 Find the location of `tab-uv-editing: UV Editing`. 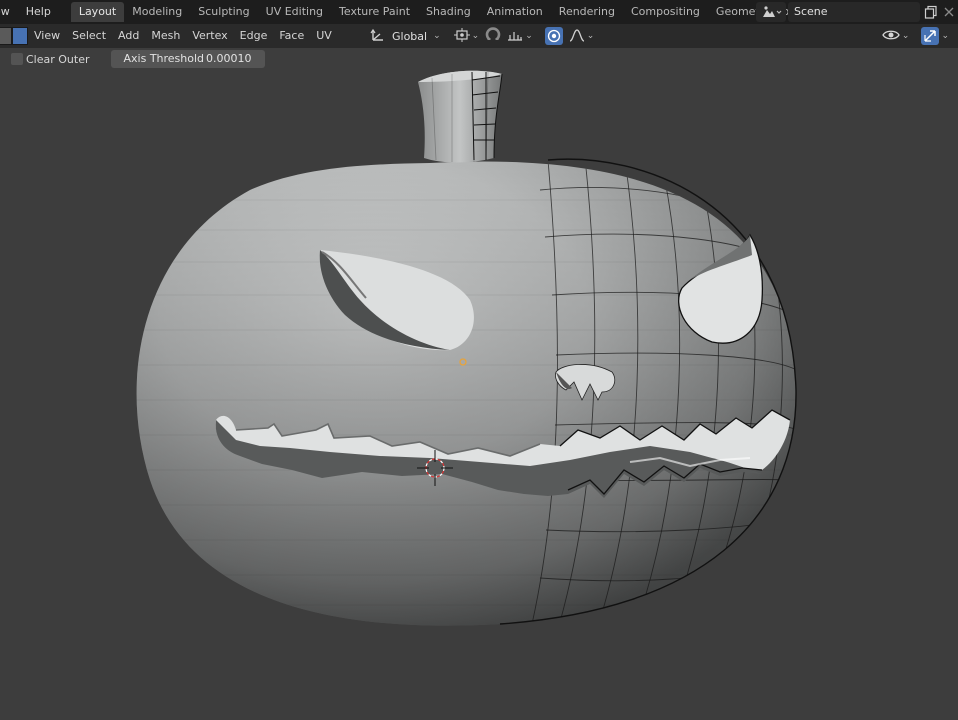

tab-uv-editing: UV Editing is located at coordinates (294, 12).